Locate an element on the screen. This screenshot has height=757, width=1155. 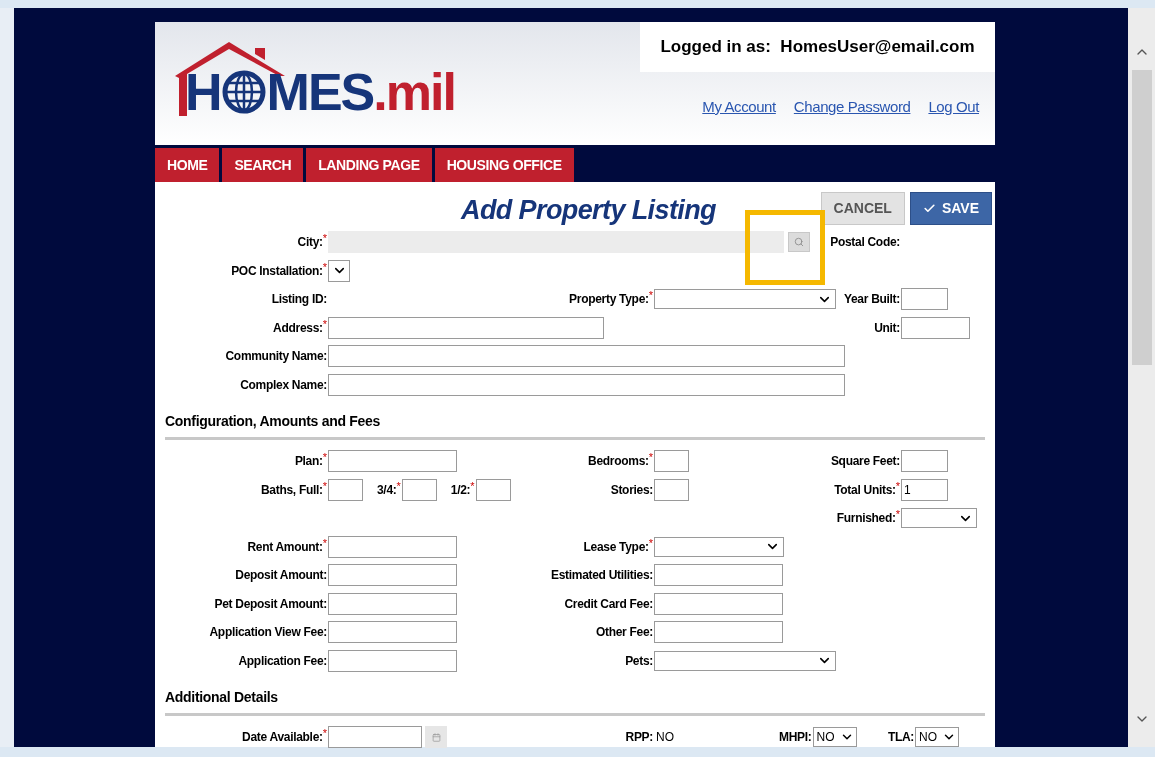
field-label: Stories: is located at coordinates (631, 490).